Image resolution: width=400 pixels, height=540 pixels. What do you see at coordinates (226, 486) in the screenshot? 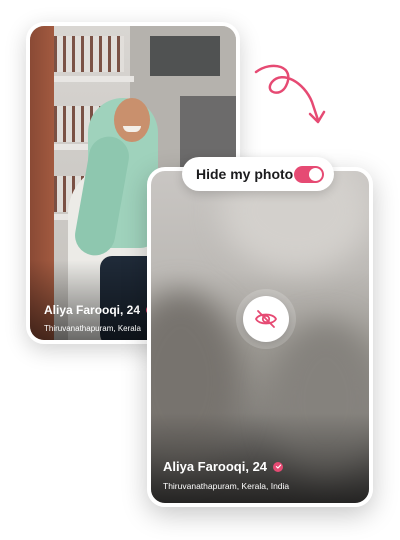
I see `hidden-profile-location: Thiruvanathapuram, Kerala, India` at bounding box center [226, 486].